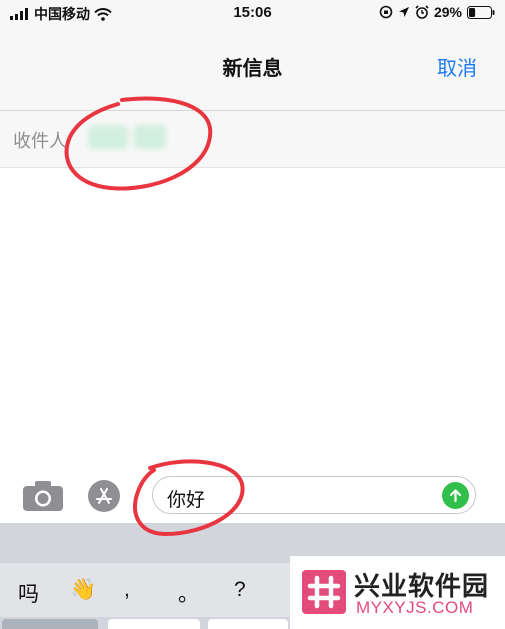  Describe the element at coordinates (186, 500) in the screenshot. I see `message-text: 你好` at that location.